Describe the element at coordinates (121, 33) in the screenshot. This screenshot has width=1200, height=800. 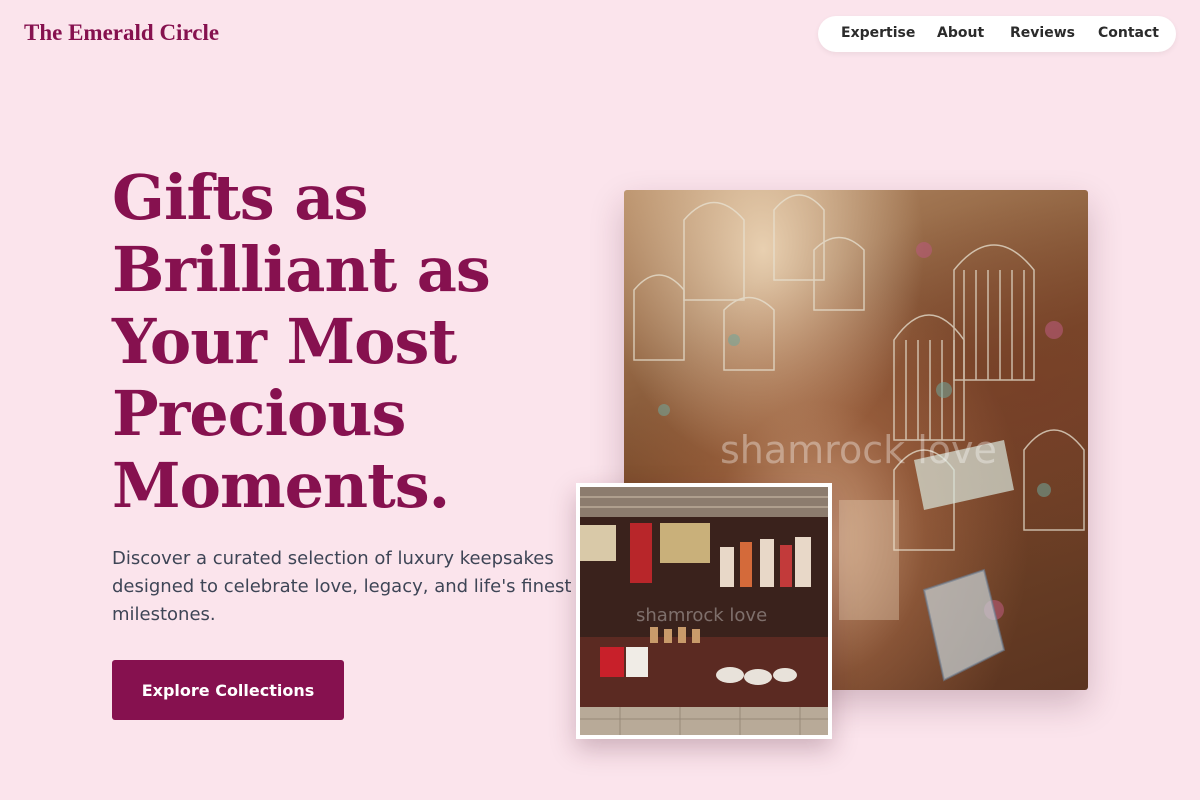
I see `brand-logo: The Emerald Circle` at that location.